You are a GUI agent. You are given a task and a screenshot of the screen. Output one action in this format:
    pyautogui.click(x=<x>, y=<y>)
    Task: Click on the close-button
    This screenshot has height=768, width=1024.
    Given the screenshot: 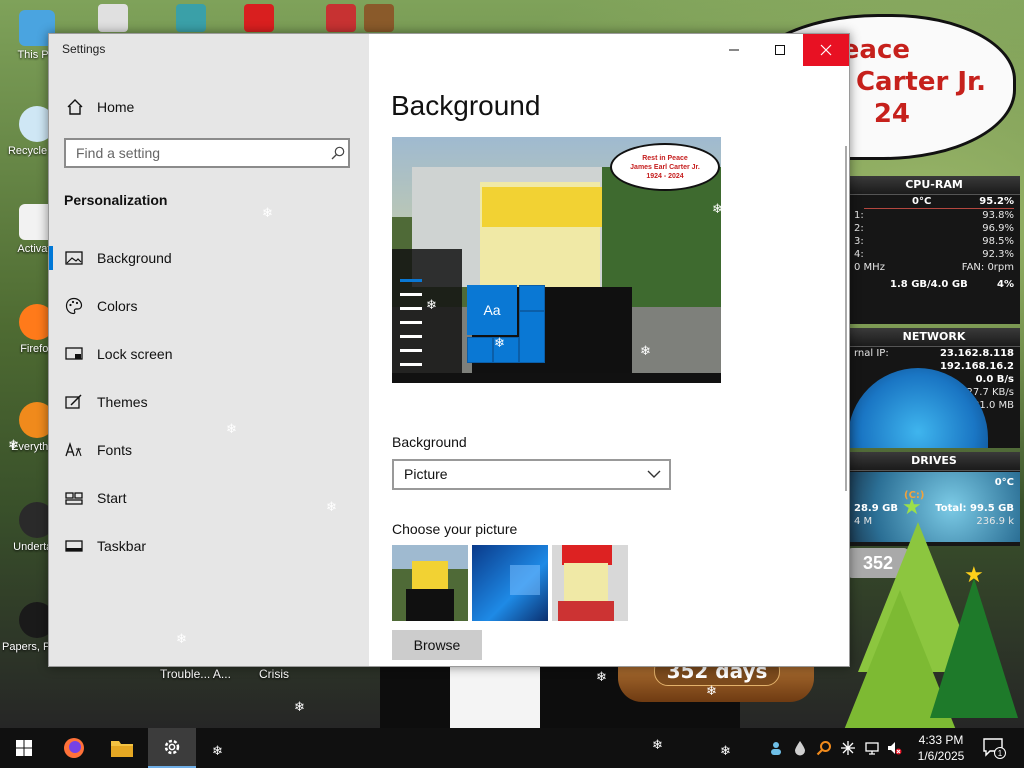 What is the action you would take?
    pyautogui.click(x=826, y=50)
    